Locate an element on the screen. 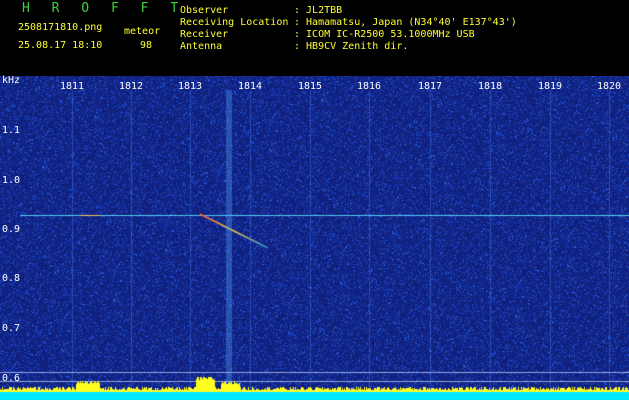 This screenshot has width=629, height=400. time-tick: 1817 is located at coordinates (430, 86).